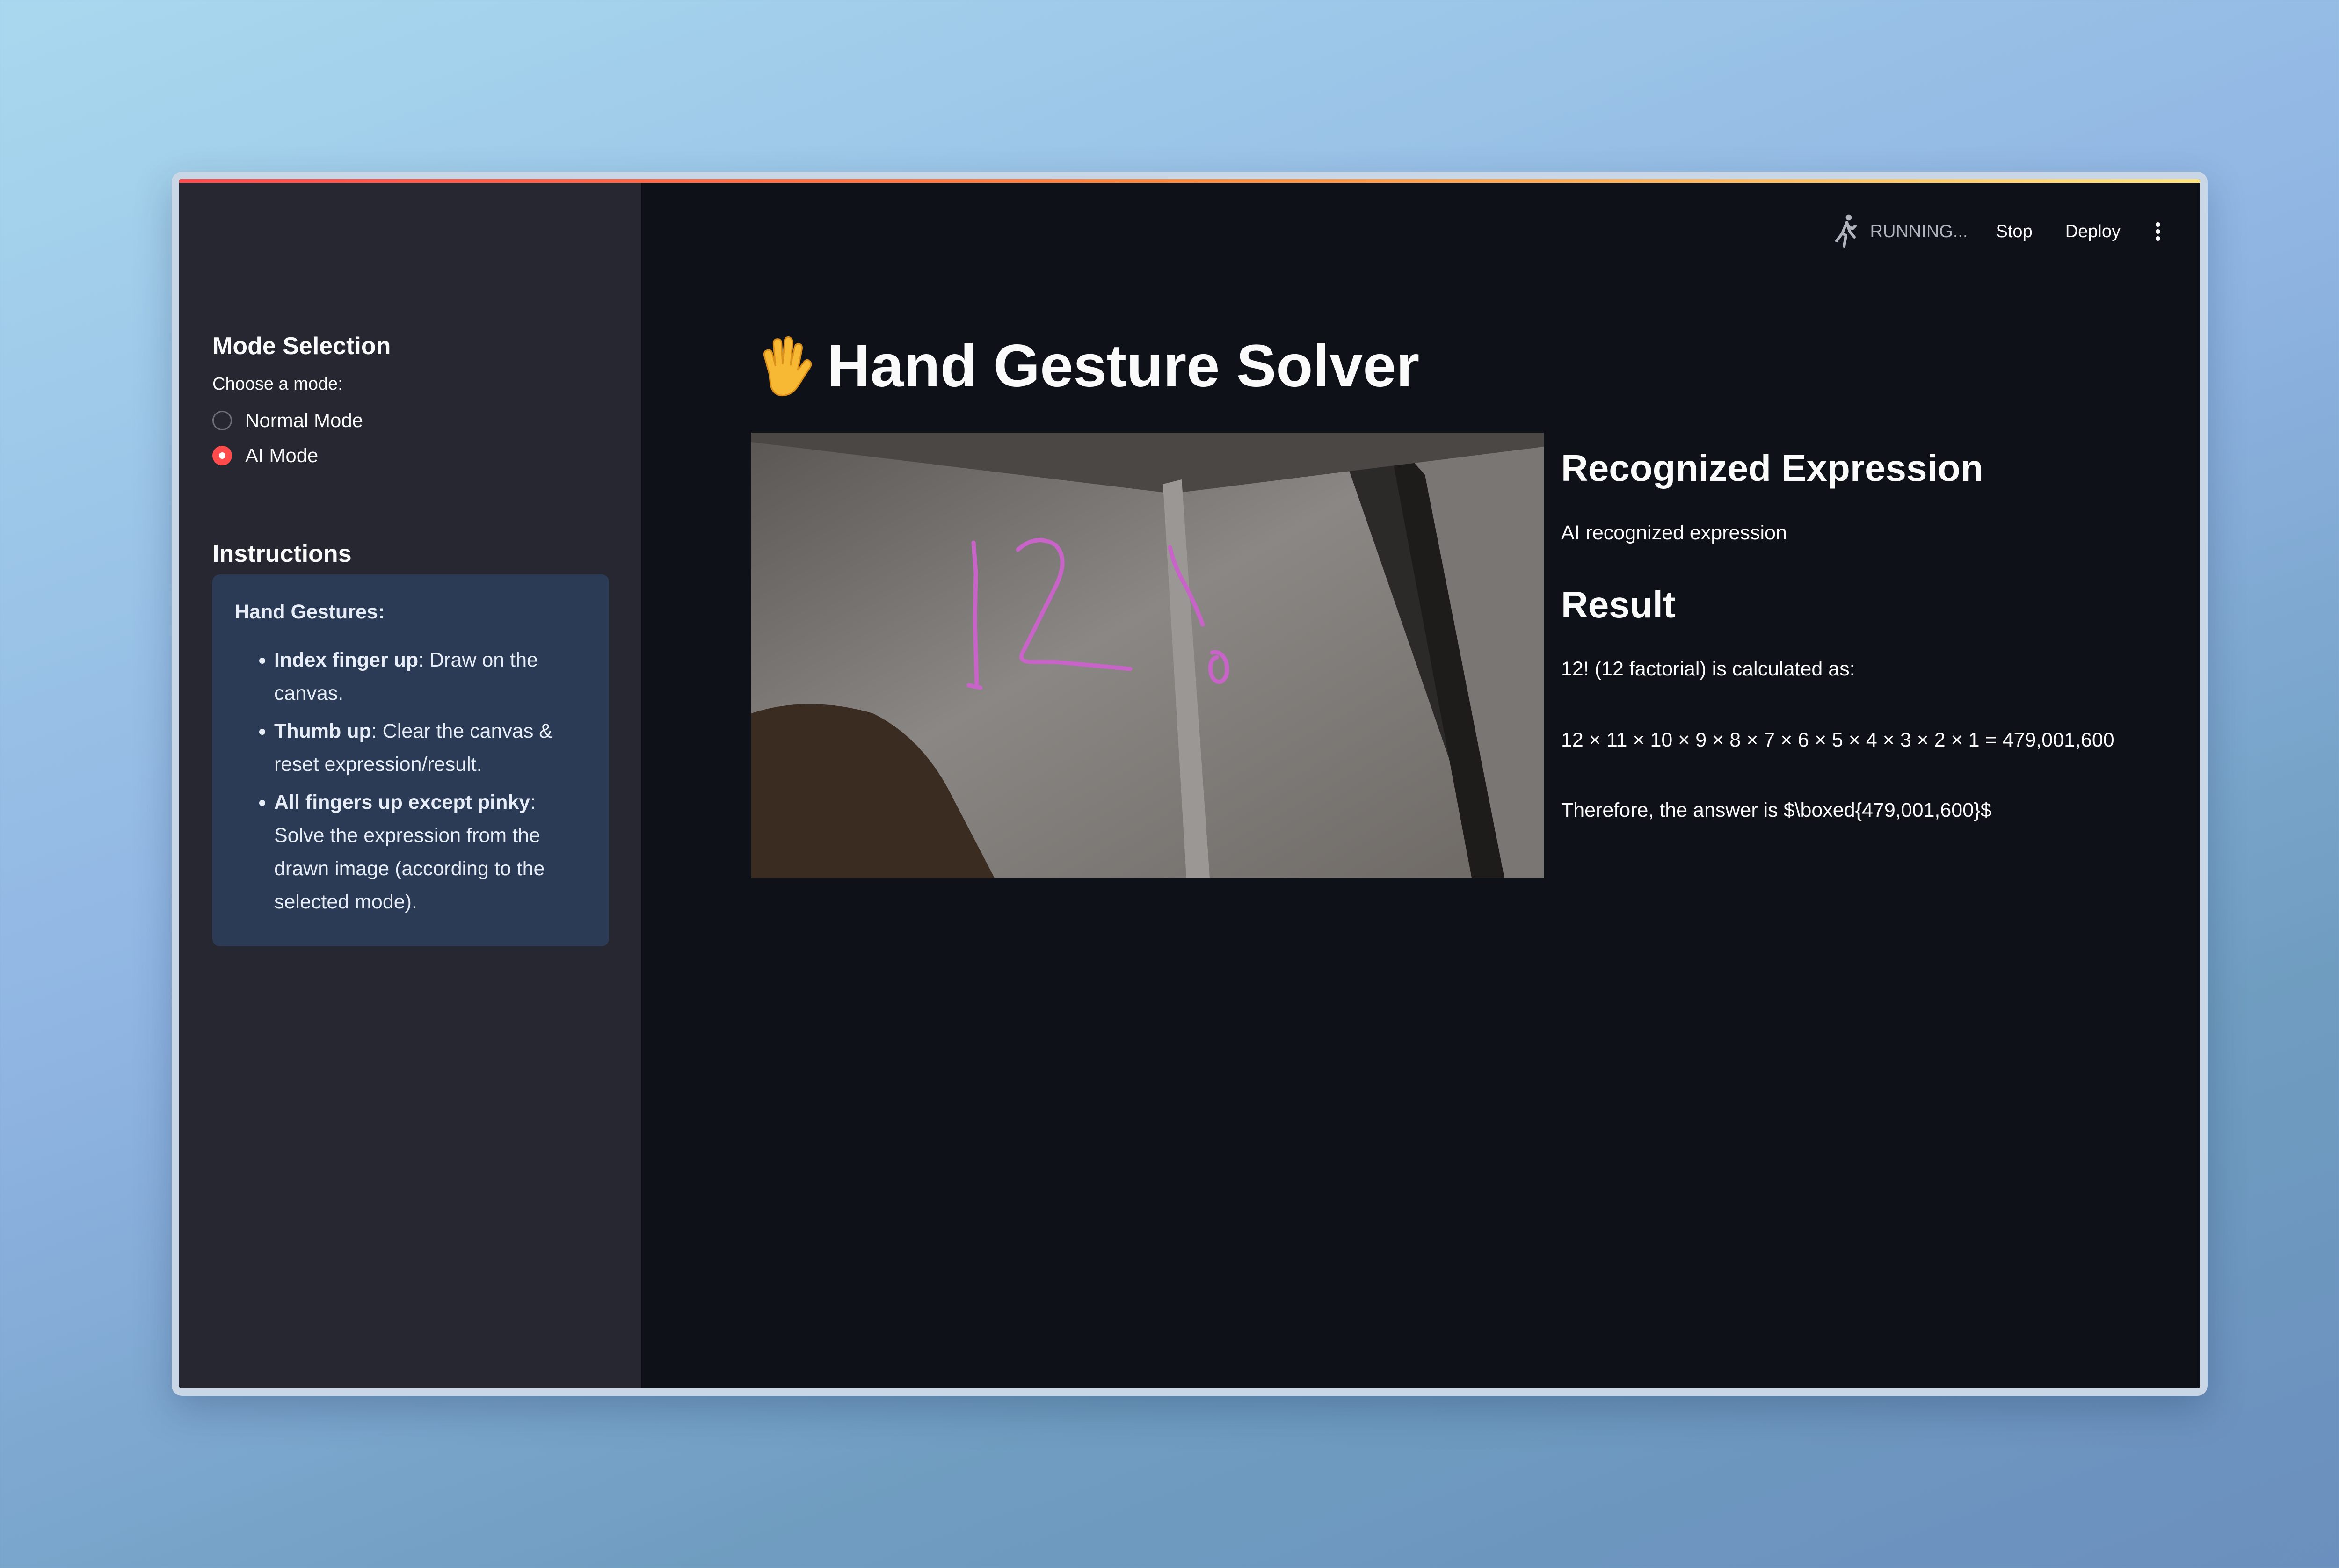 The height and width of the screenshot is (1568, 2339). Describe the element at coordinates (222, 421) in the screenshot. I see `radio-unchecked-icon` at that location.